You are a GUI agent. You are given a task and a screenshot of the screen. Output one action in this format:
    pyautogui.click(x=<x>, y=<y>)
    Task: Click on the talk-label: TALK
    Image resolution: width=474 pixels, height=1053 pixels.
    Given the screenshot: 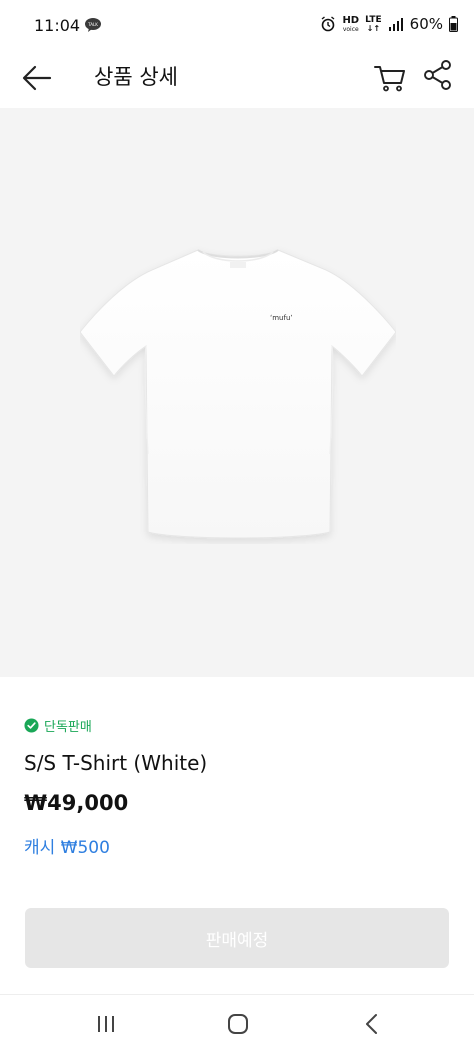 What is the action you would take?
    pyautogui.click(x=92, y=24)
    